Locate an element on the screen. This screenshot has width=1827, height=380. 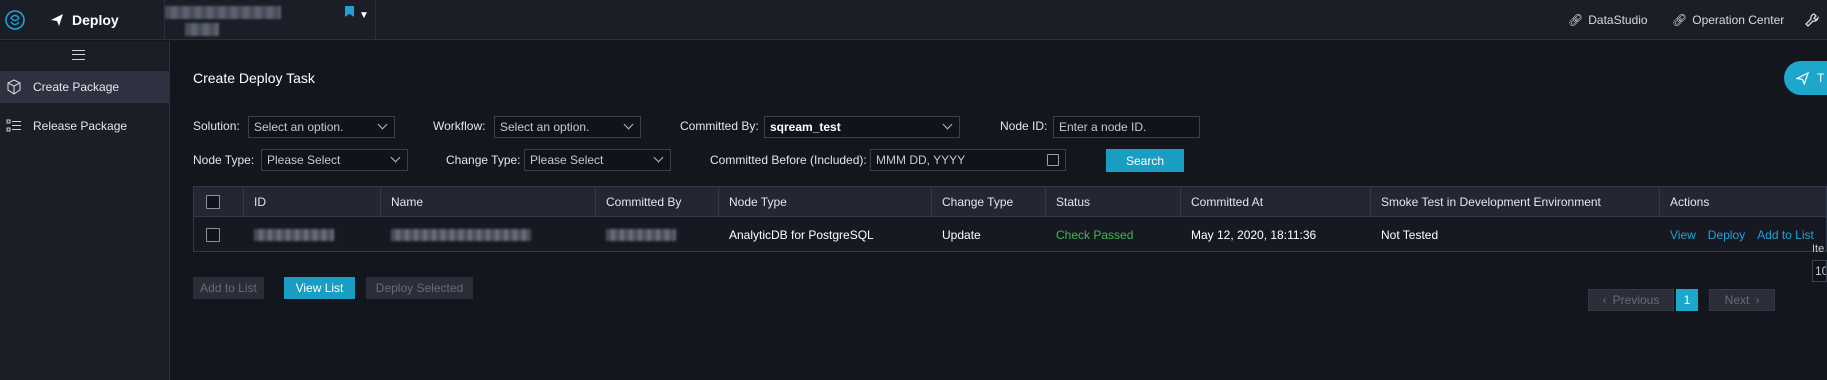
workflow-label: Workflow: is located at coordinates (459, 126).